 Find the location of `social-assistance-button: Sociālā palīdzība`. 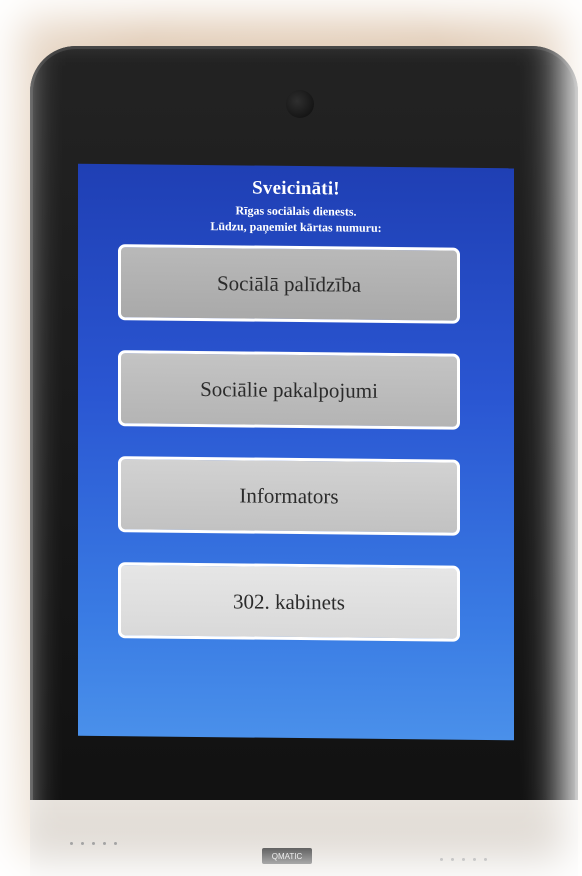

social-assistance-button: Sociālā palīdzība is located at coordinates (289, 284).